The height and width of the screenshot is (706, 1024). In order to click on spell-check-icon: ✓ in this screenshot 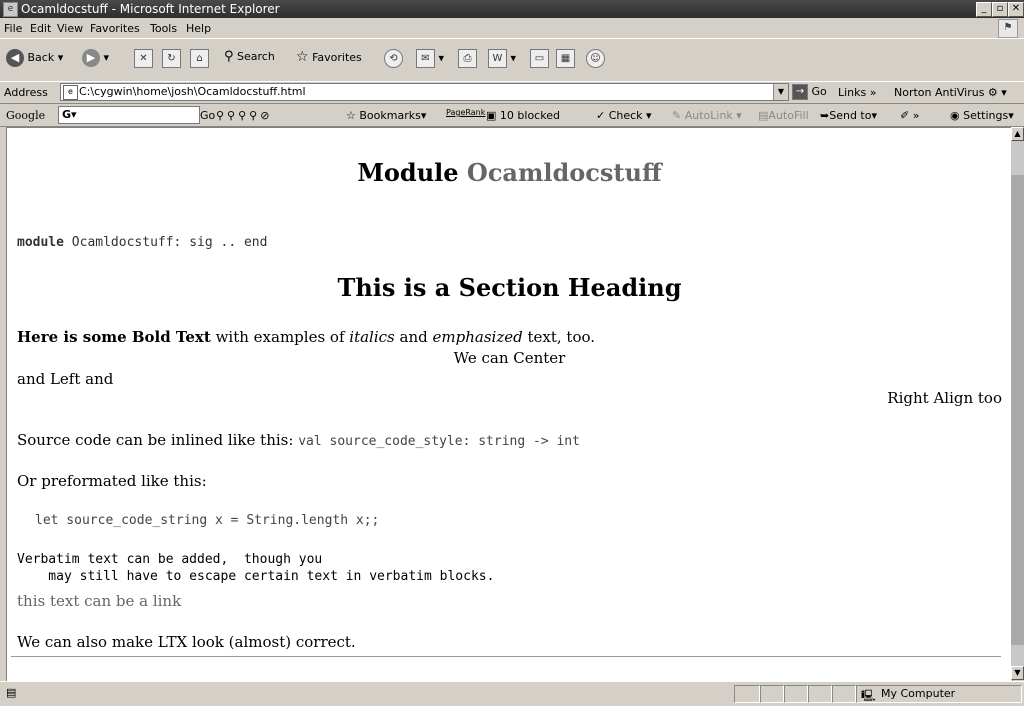, I will do `click(601, 115)`.